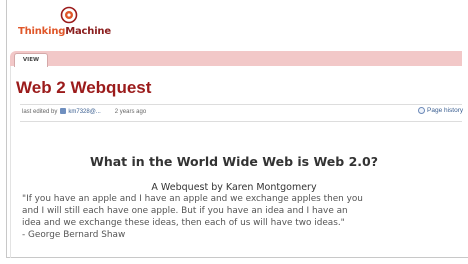  Describe the element at coordinates (130, 112) in the screenshot. I see `edit-time: 2 years ago` at that location.